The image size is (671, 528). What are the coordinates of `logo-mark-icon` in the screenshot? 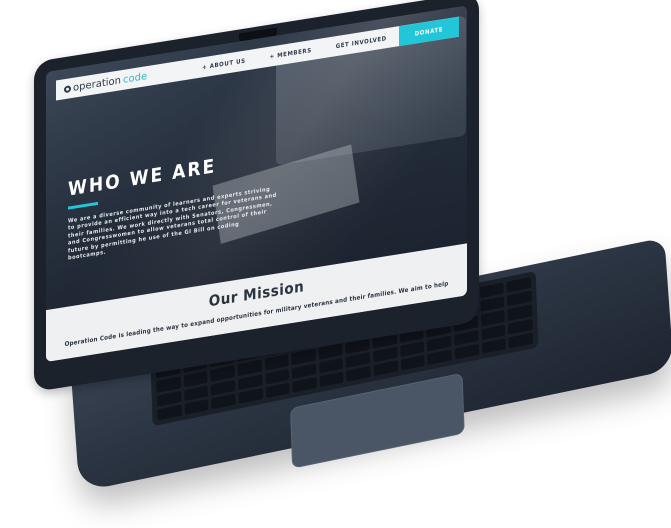 It's located at (67, 88).